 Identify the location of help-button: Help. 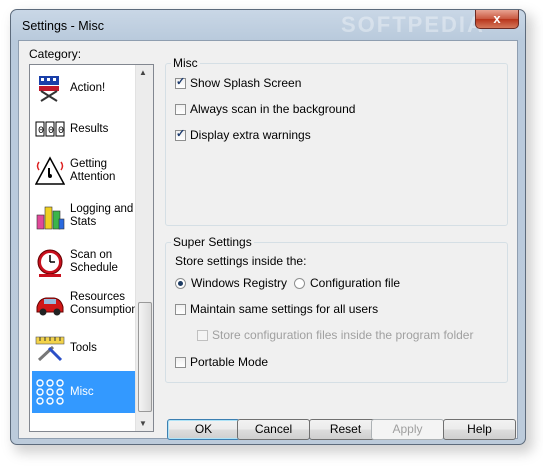
(479, 429).